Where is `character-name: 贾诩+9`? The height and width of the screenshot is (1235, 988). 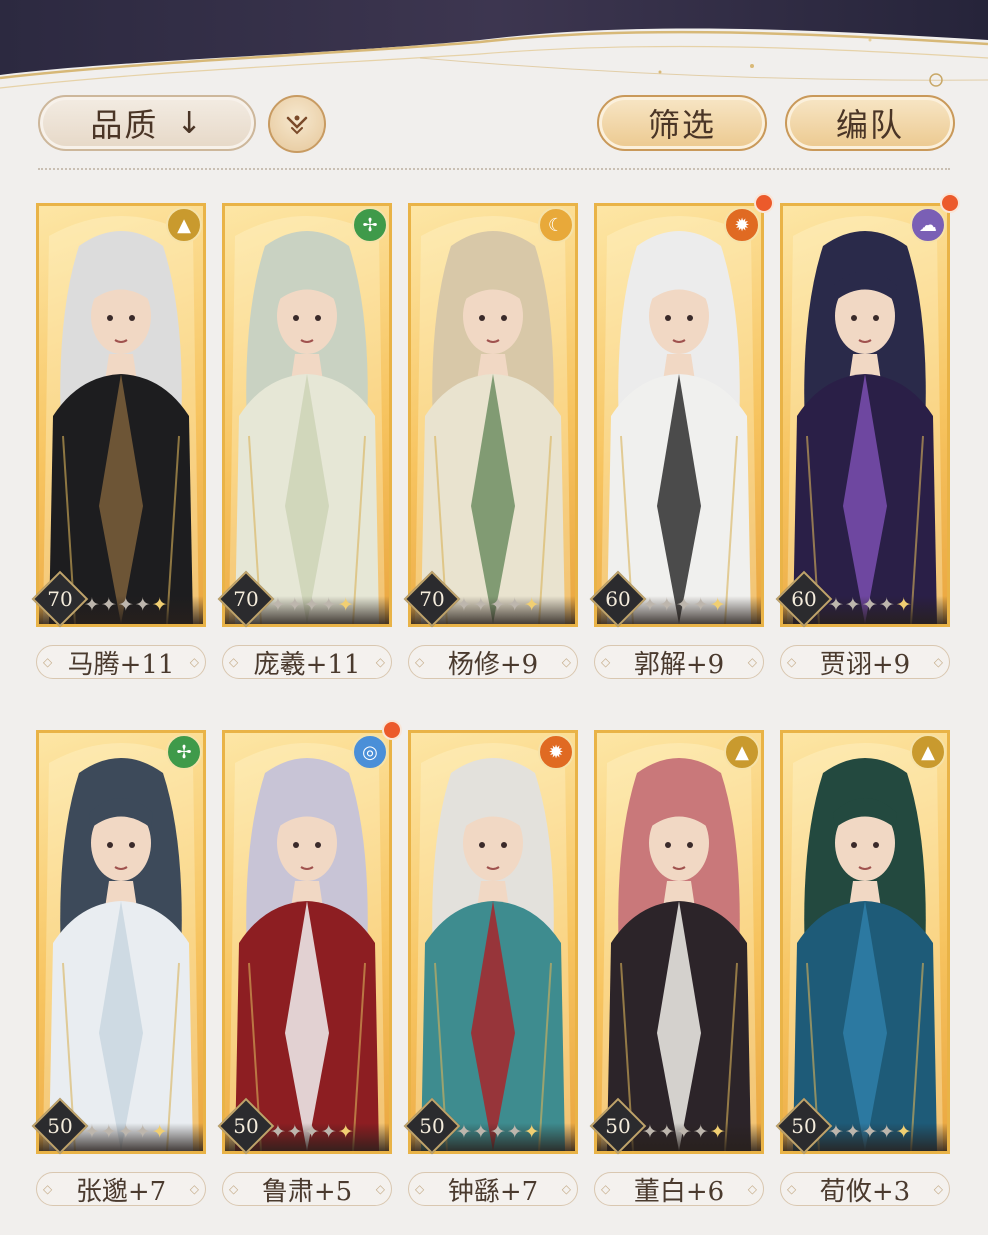
character-name: 贾诩+9 is located at coordinates (865, 662).